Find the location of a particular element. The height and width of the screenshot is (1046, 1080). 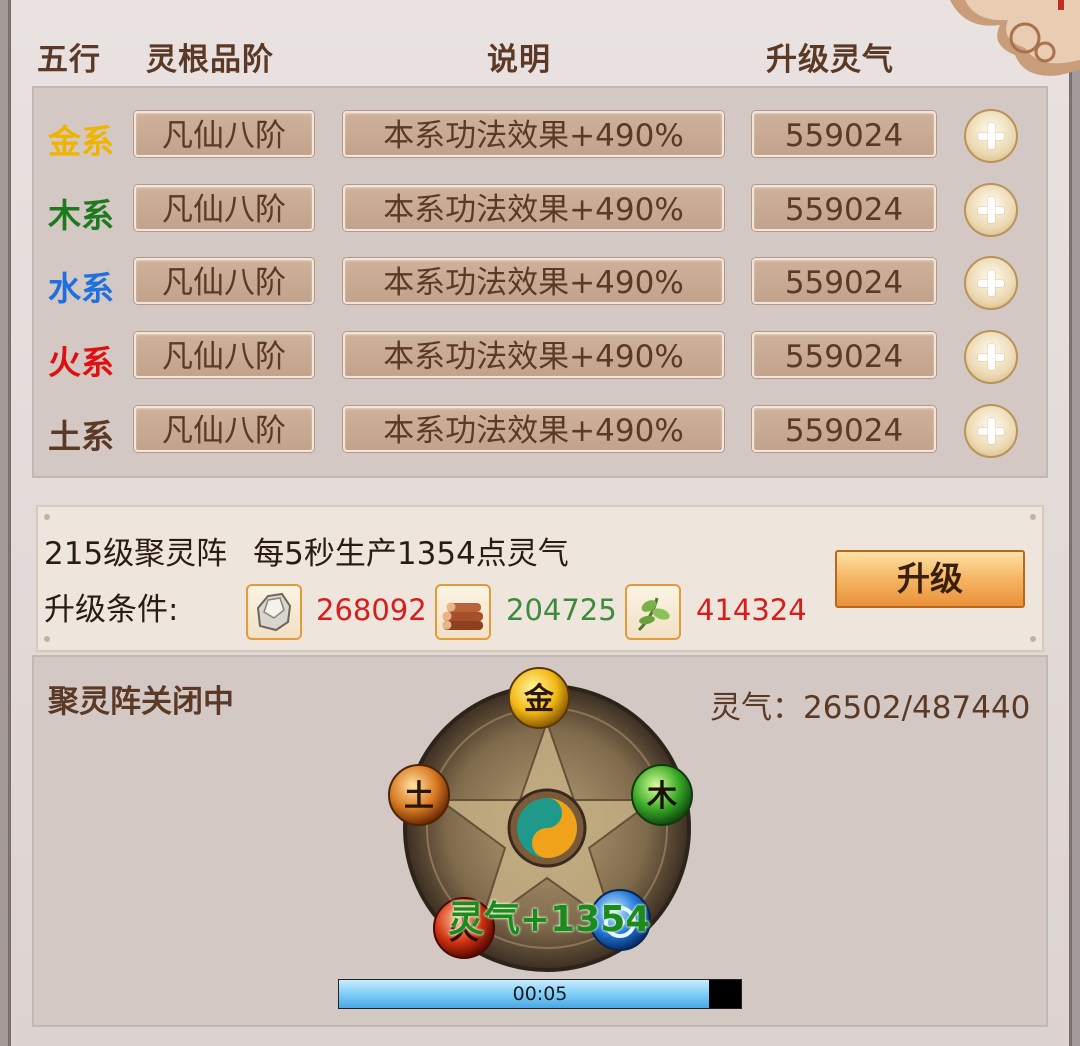

earth-orb-icon: 土 is located at coordinates (419, 795).